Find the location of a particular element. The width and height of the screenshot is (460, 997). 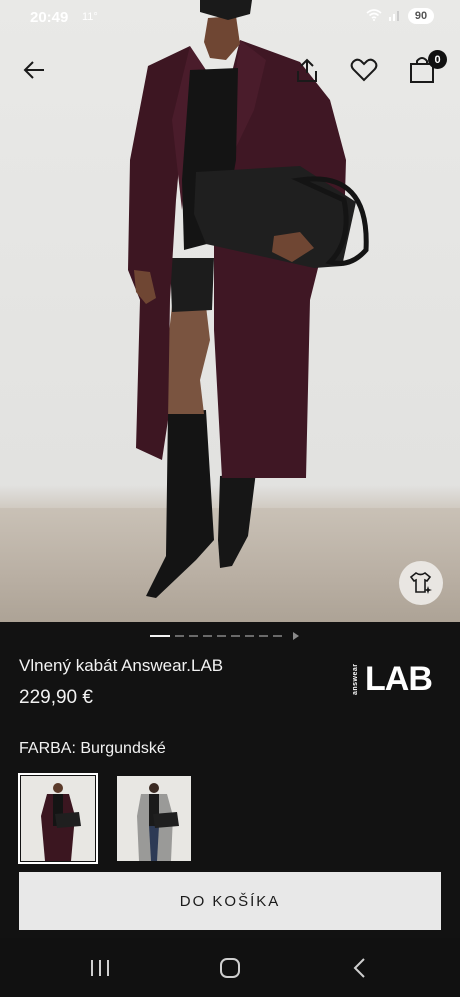

status-icons: 90 is located at coordinates (400, 16).